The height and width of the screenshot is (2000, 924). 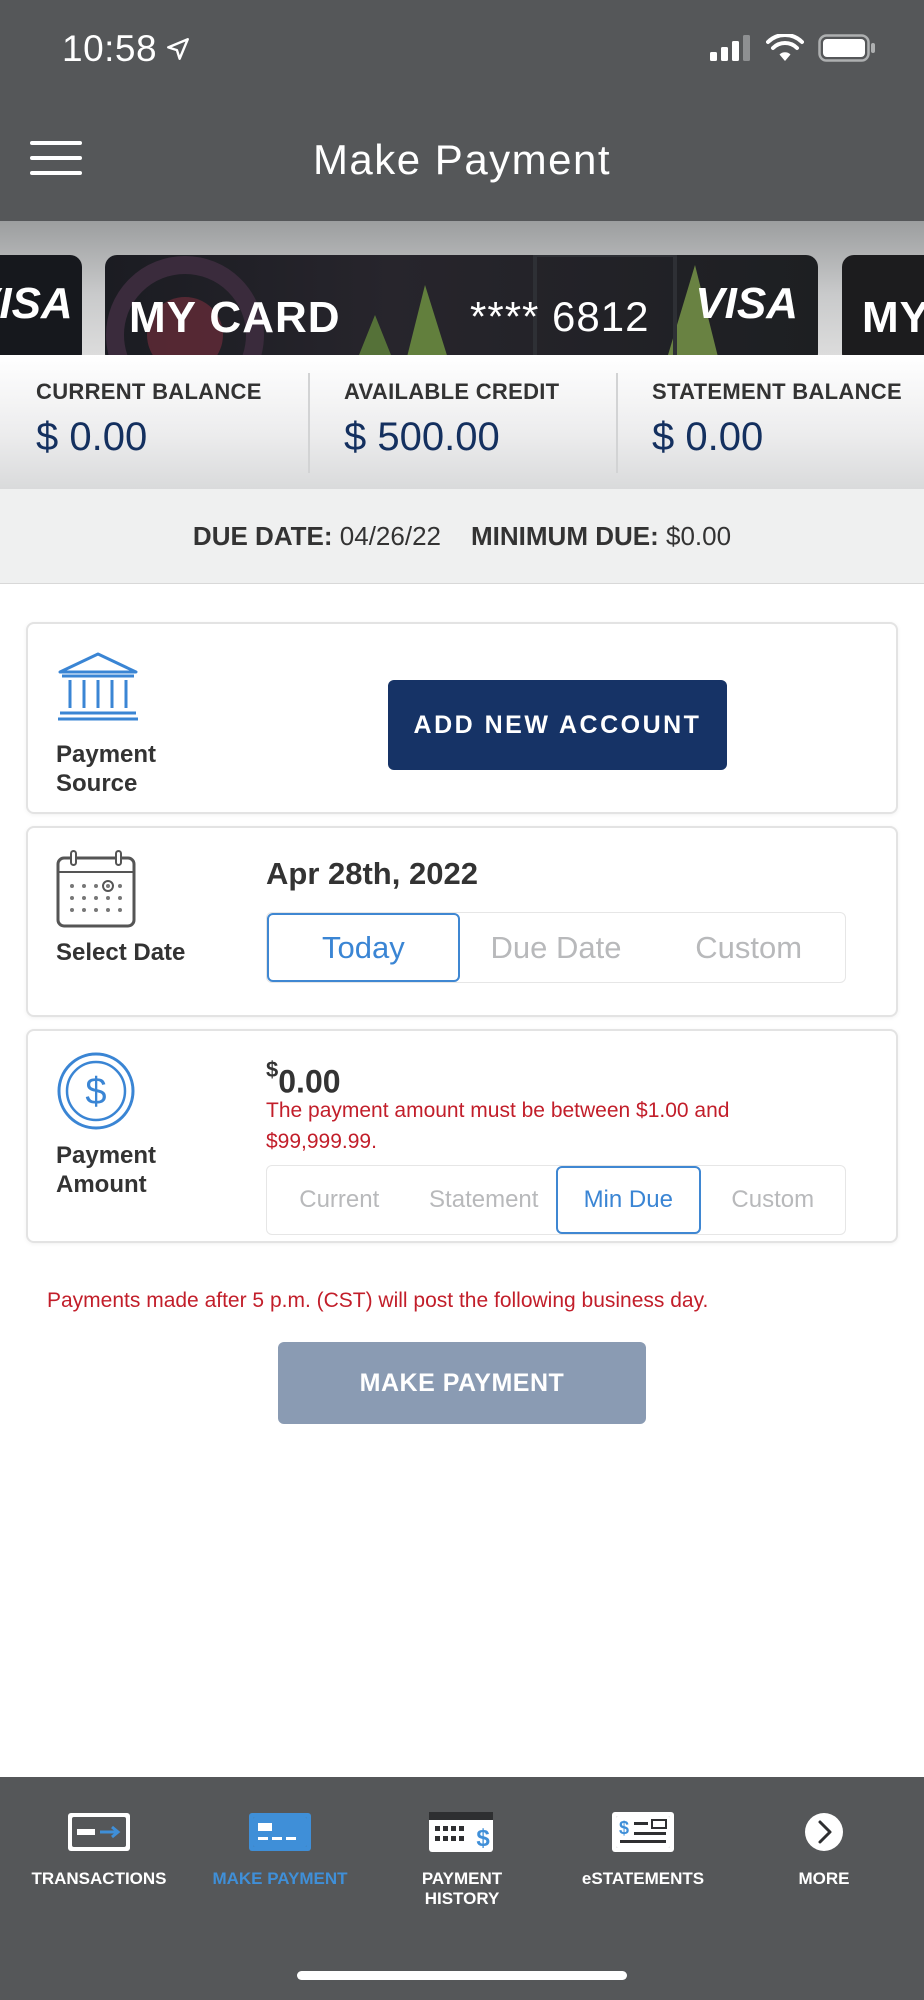 What do you see at coordinates (748, 947) in the screenshot?
I see `date-option-custom: Custom` at bounding box center [748, 947].